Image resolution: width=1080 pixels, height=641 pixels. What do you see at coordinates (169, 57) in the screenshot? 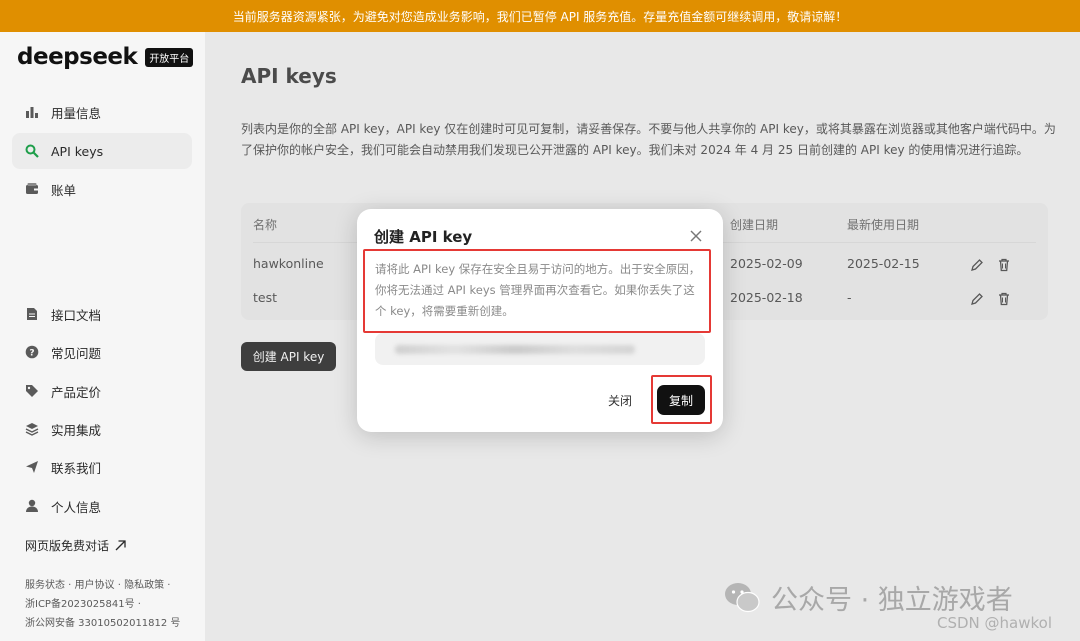
I see `platform-badge: 开放平台` at bounding box center [169, 57].